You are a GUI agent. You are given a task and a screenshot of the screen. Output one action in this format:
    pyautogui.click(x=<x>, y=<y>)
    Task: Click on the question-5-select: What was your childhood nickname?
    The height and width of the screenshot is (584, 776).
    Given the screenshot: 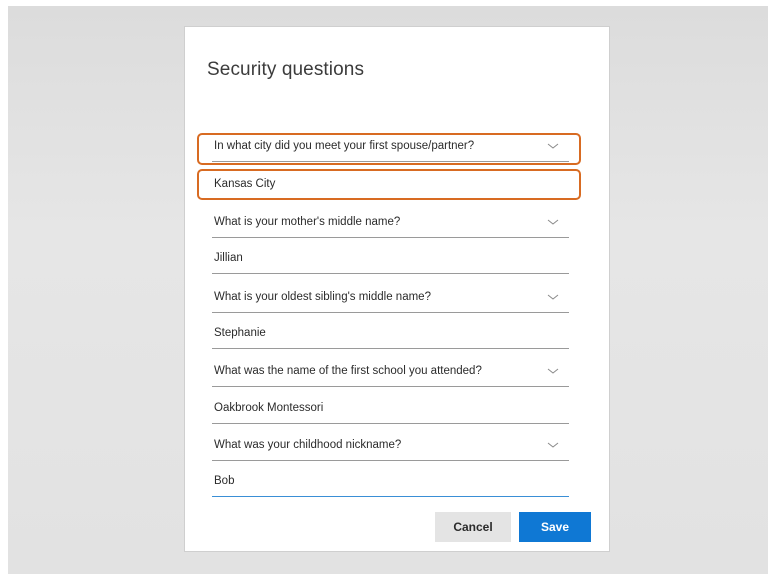 What is the action you would take?
    pyautogui.click(x=390, y=447)
    